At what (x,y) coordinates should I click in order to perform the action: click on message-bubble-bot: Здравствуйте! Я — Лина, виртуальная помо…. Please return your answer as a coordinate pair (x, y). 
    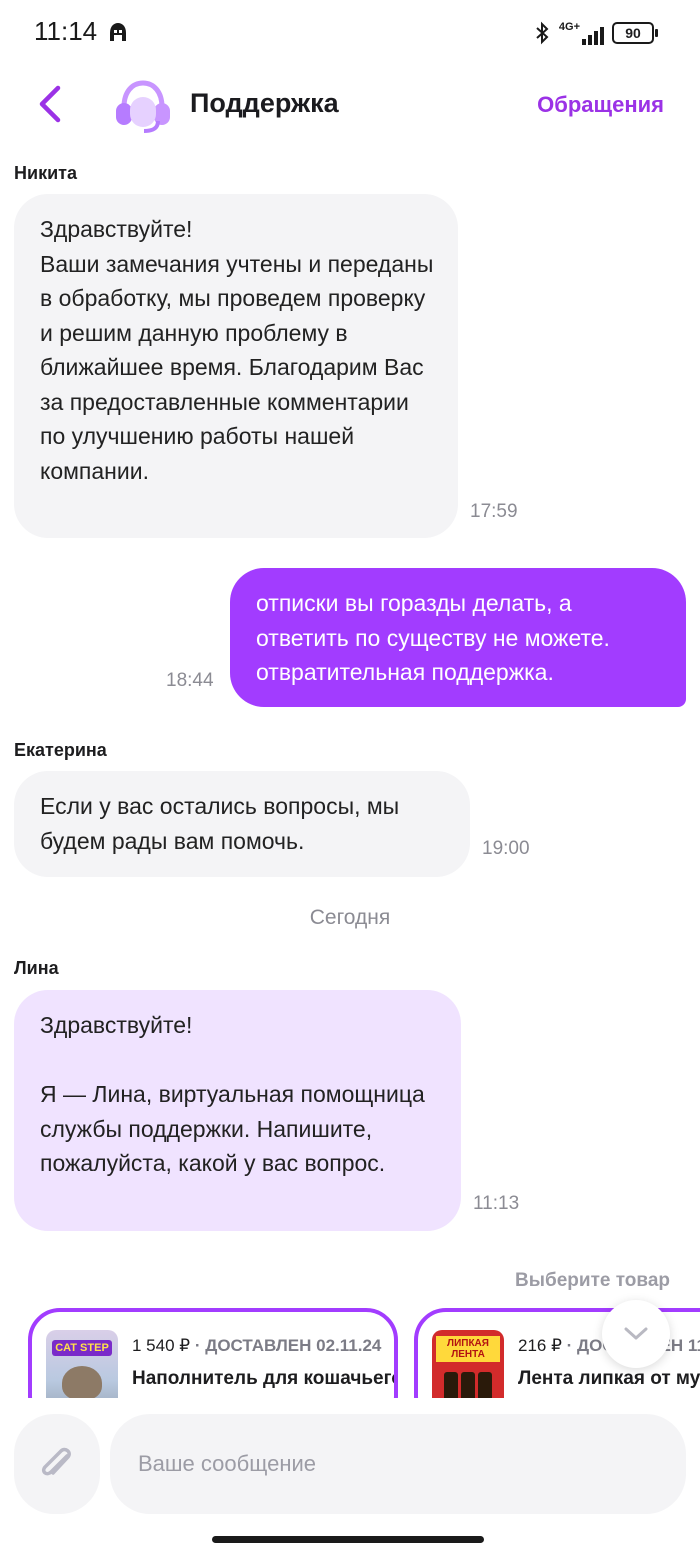
    Looking at the image, I should click on (237, 1110).